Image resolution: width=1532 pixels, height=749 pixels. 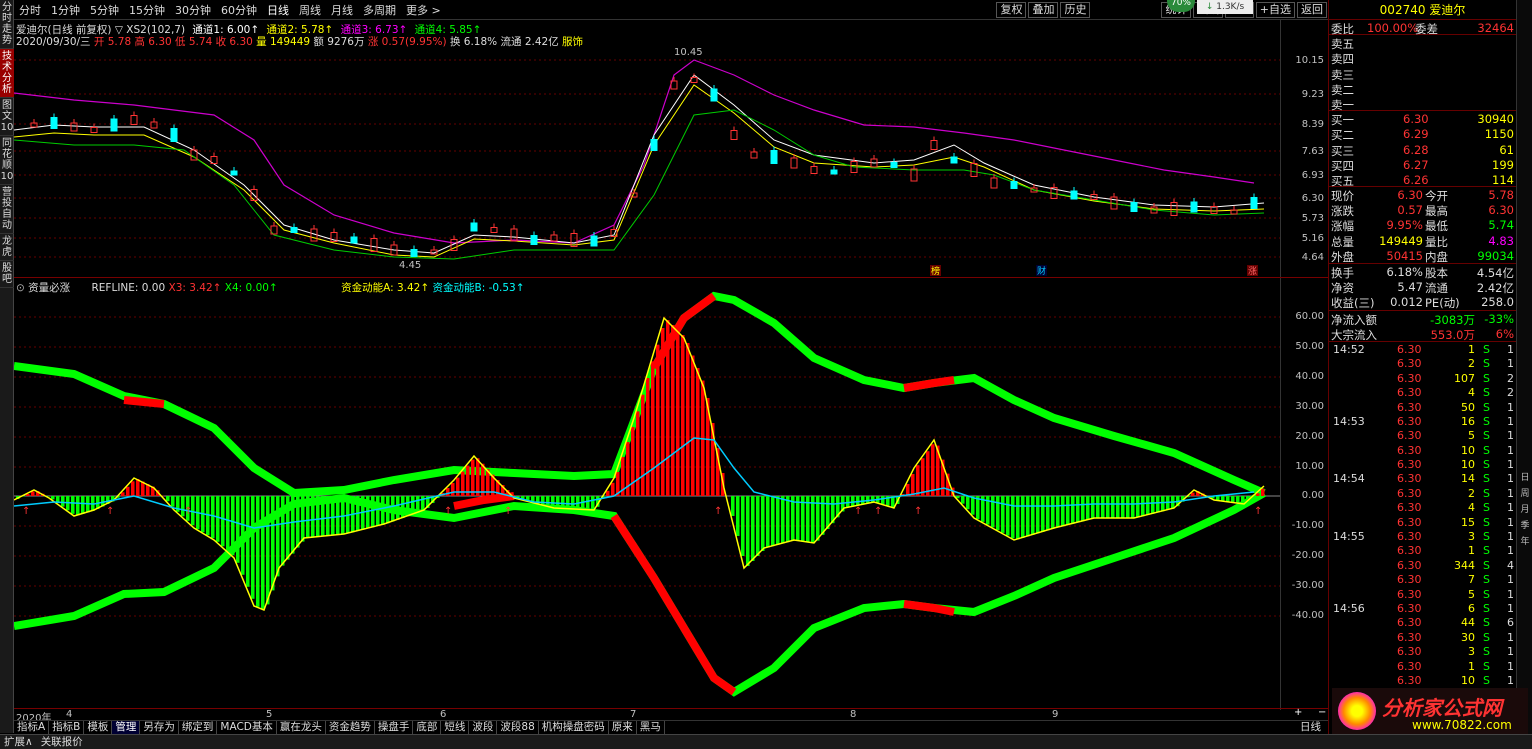 What do you see at coordinates (278, 10) in the screenshot?
I see `period-day: 日线` at bounding box center [278, 10].